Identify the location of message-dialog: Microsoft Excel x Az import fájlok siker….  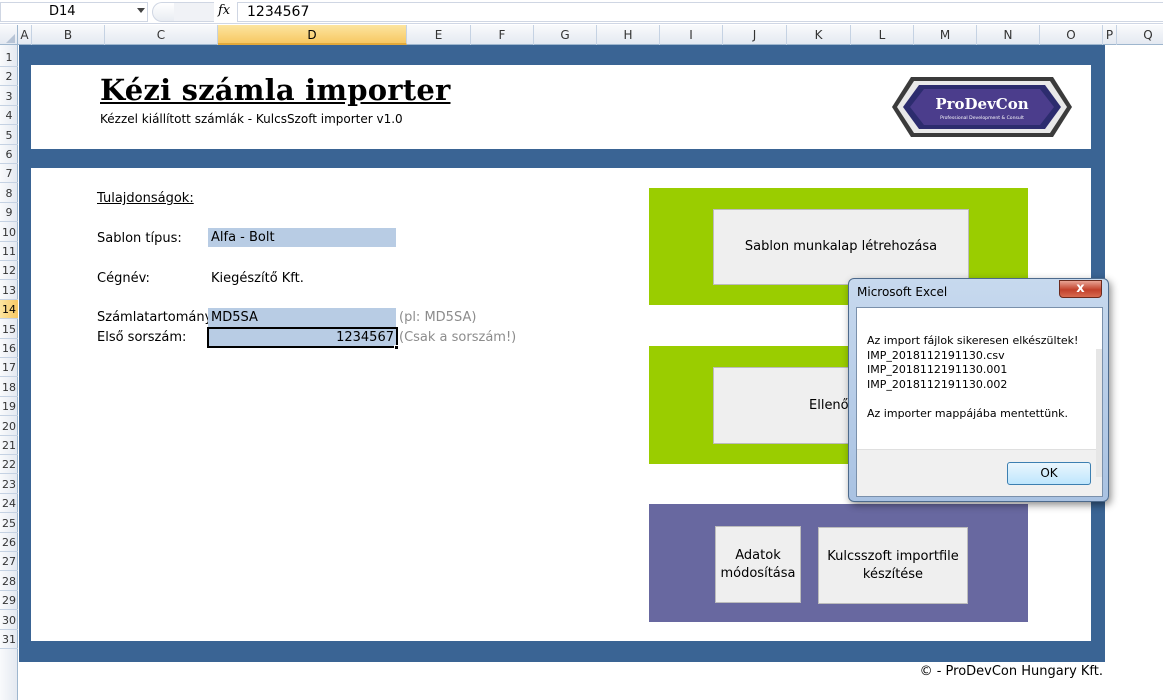
(978, 390).